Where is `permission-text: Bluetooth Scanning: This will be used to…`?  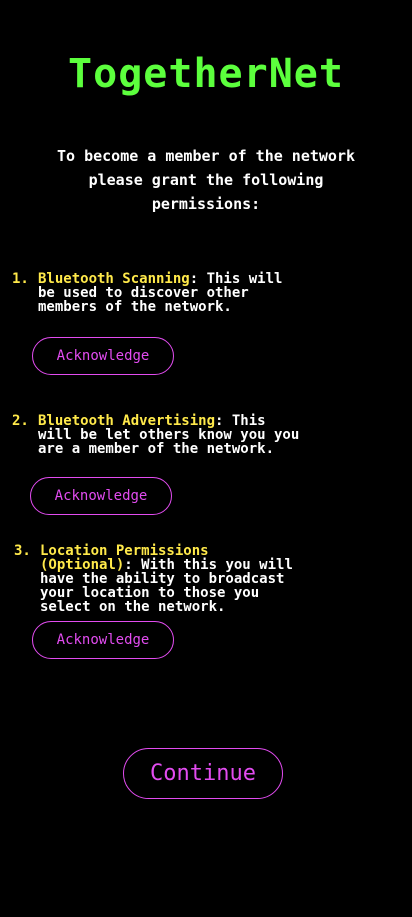 permission-text: Bluetooth Scanning: This will be used to… is located at coordinates (220, 293).